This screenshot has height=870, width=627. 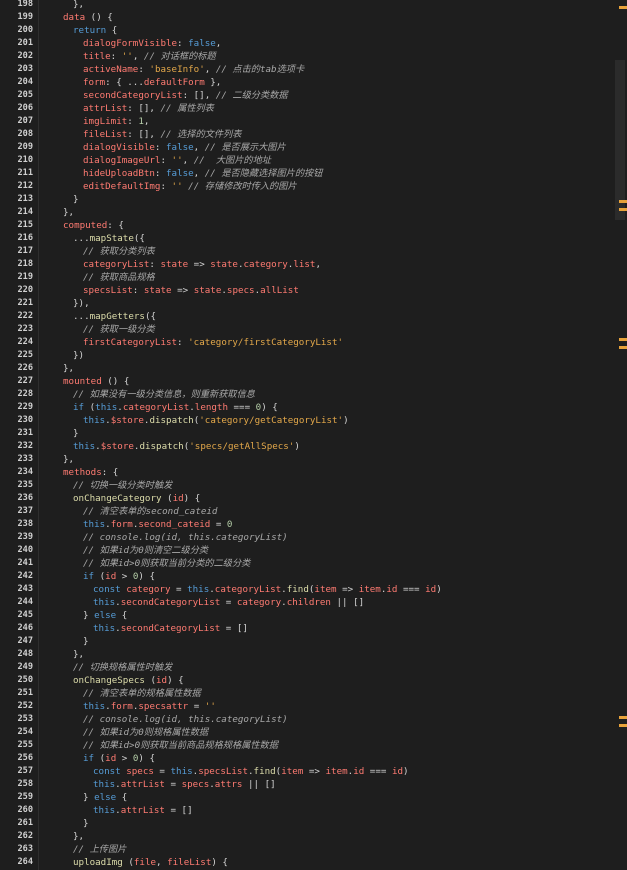 What do you see at coordinates (148, 108) in the screenshot?
I see `code-line: attrList: [], // 属性列表` at bounding box center [148, 108].